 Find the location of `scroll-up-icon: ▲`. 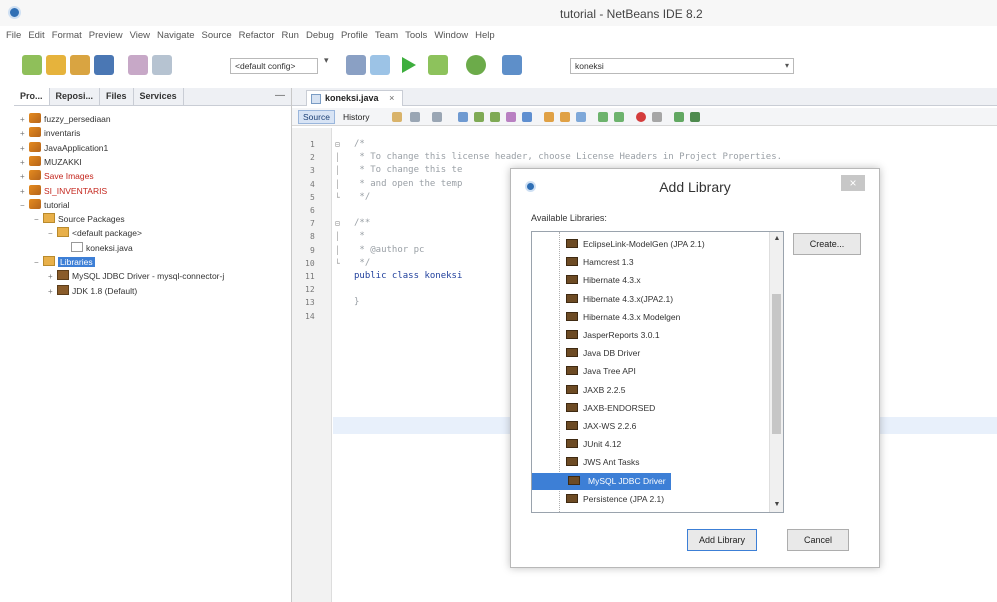

scroll-up-icon: ▲ is located at coordinates (776, 239).